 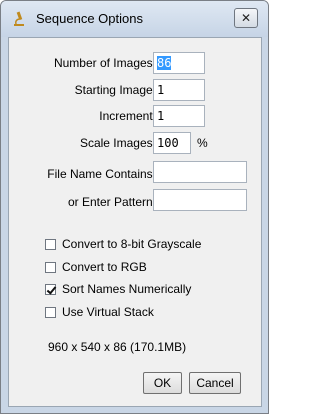 I want to click on close-button: ✕, so click(x=246, y=18).